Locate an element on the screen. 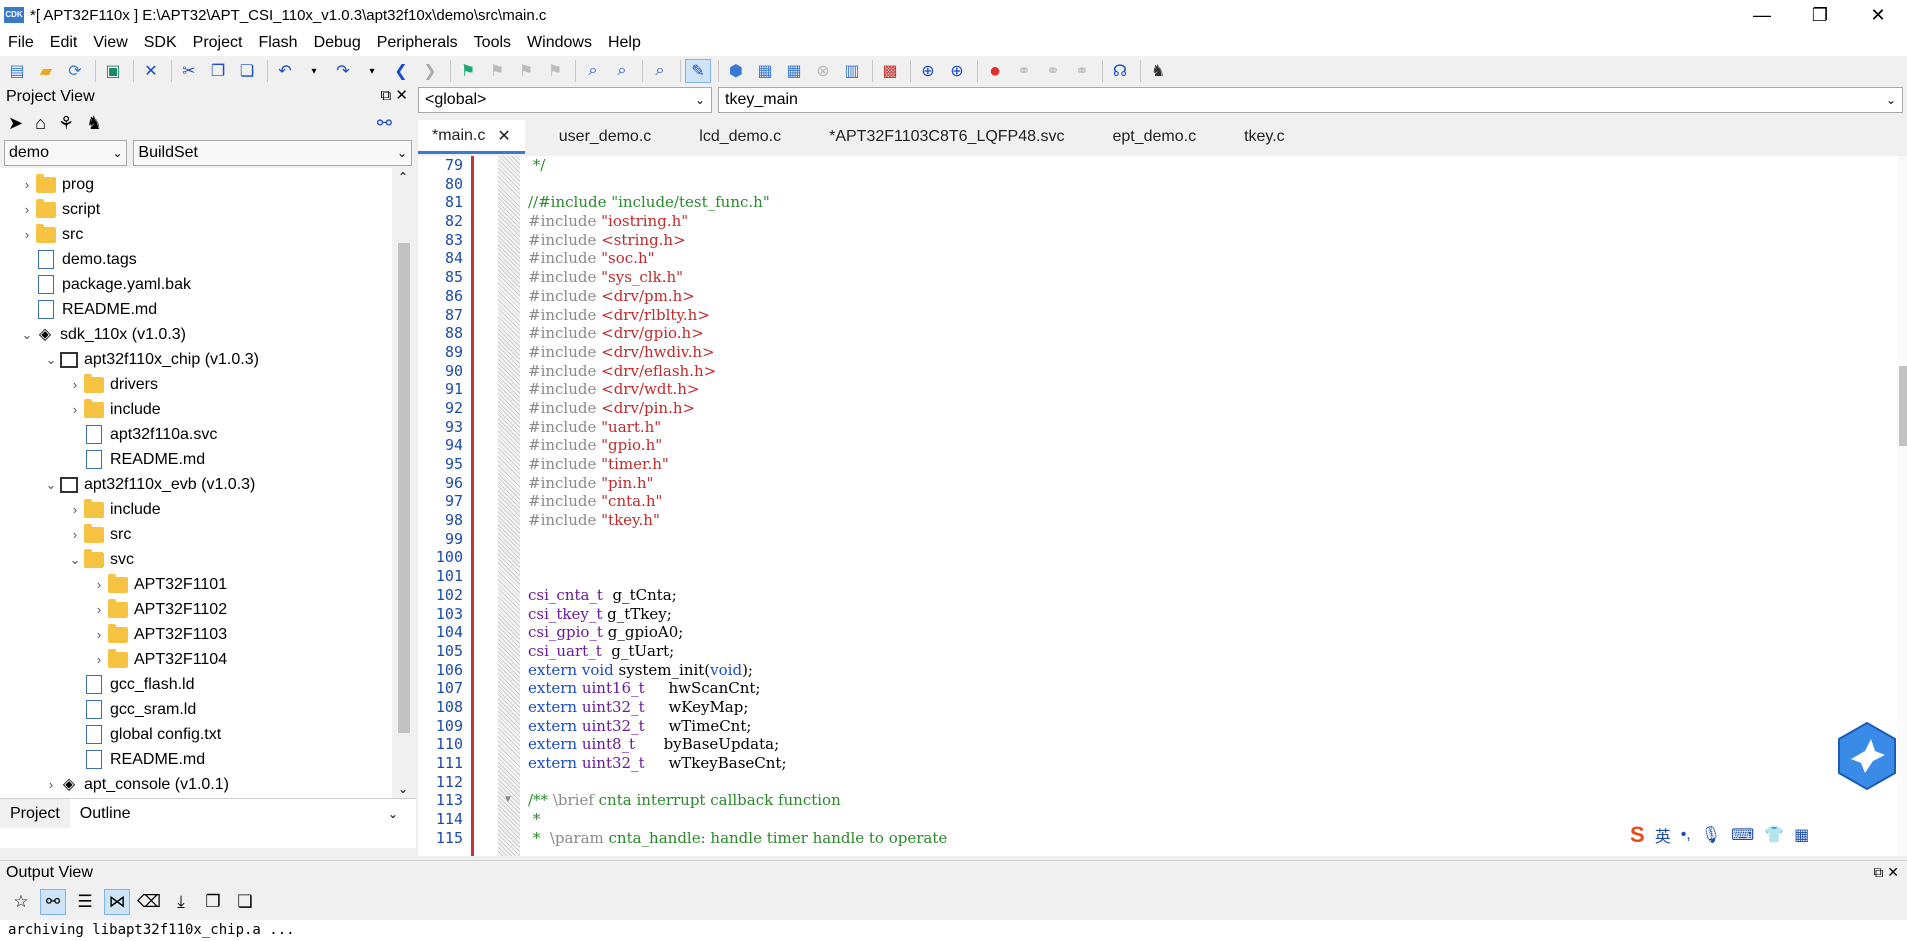  menu-item-sdk: SDK is located at coordinates (160, 43).